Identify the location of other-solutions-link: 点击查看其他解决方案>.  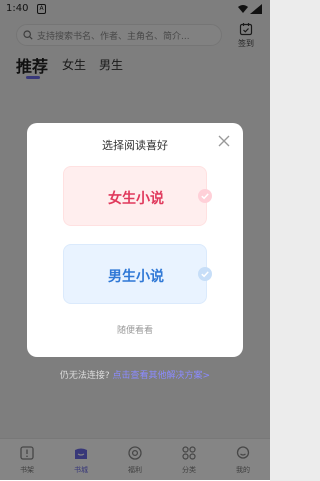
(162, 376).